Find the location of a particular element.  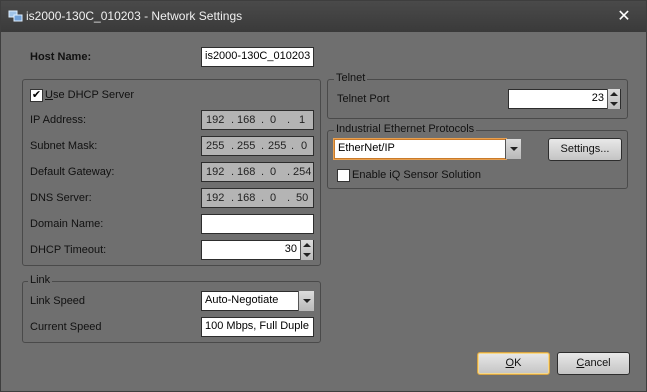

dns-server-label: DNS Server: is located at coordinates (61, 198).